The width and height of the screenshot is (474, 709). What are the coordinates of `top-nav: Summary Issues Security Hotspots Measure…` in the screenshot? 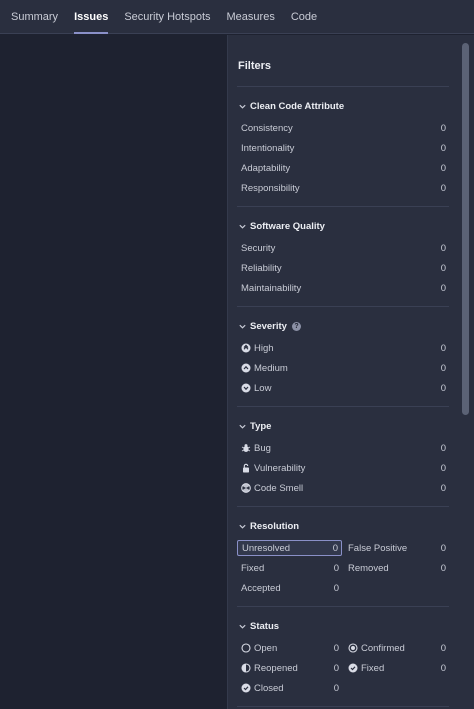 It's located at (237, 17).